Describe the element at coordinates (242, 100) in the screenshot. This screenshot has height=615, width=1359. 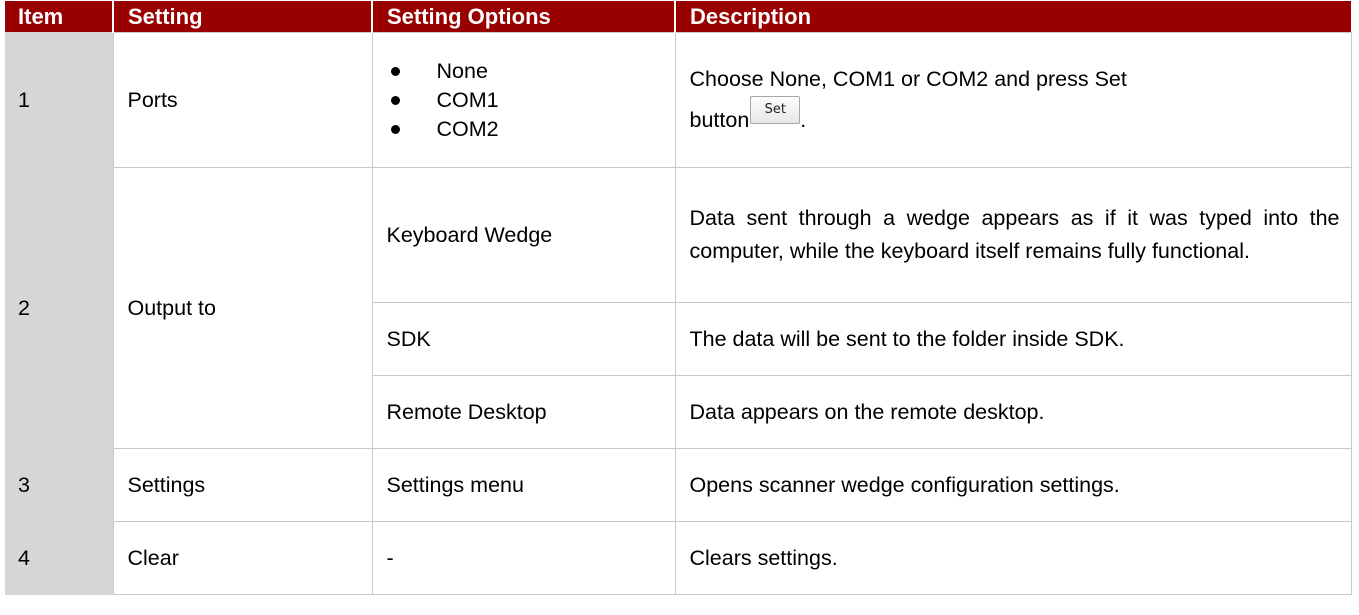
I see `setting-name: Ports` at that location.